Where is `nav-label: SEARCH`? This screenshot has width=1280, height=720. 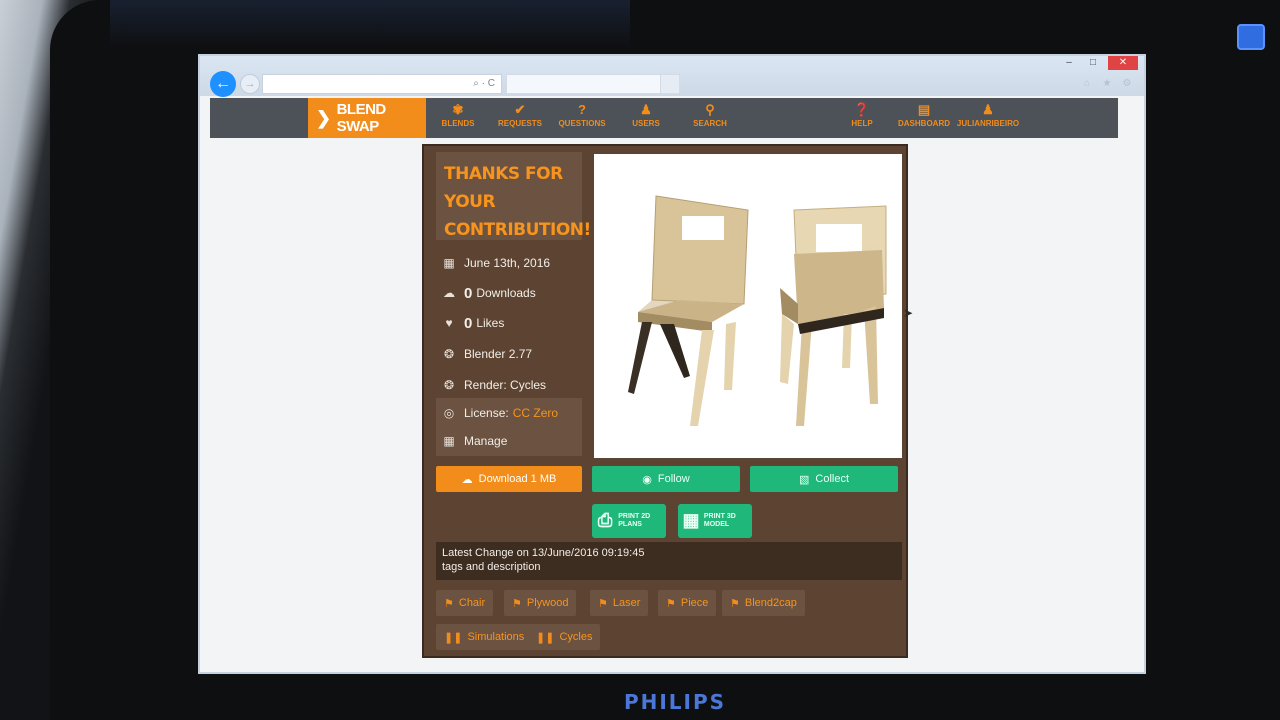 nav-label: SEARCH is located at coordinates (710, 123).